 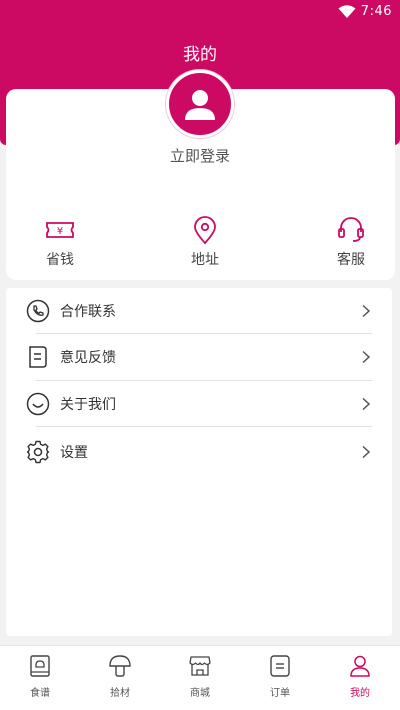 What do you see at coordinates (60, 242) in the screenshot?
I see `quick-action-save: ¥ 省钱` at bounding box center [60, 242].